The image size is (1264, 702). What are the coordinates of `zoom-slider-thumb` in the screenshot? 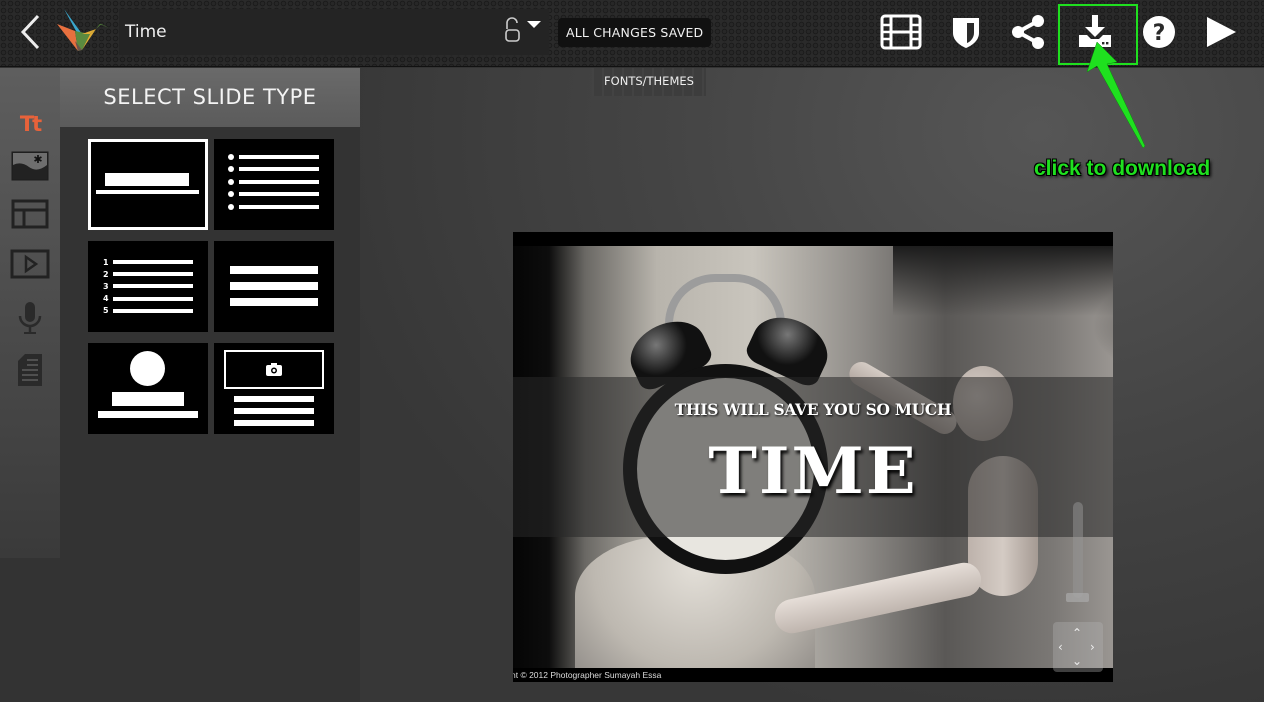 It's located at (1077, 597).